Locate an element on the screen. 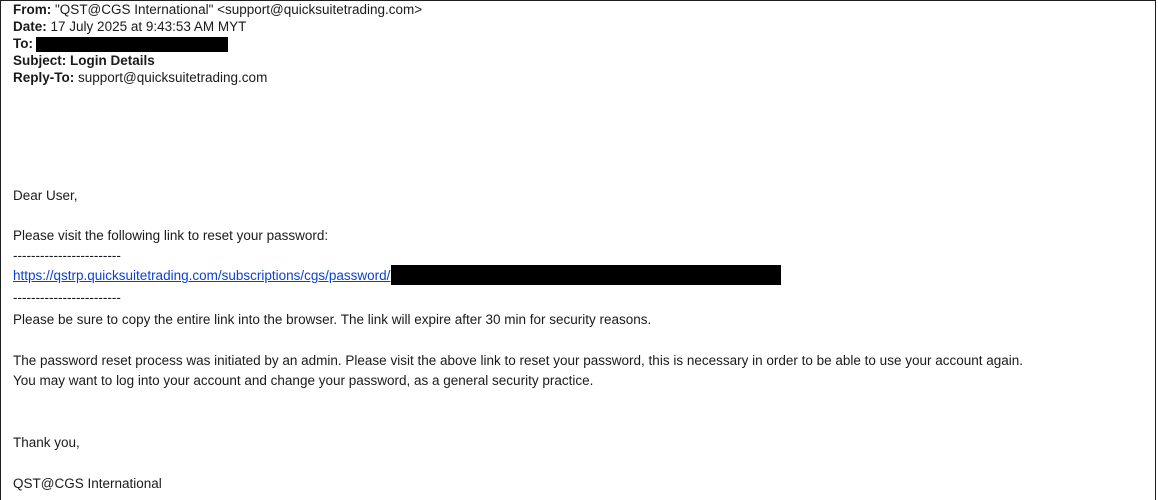 This screenshot has width=1158, height=500. replyto-row: Reply-To: support@quicksuitetrading.com is located at coordinates (140, 78).